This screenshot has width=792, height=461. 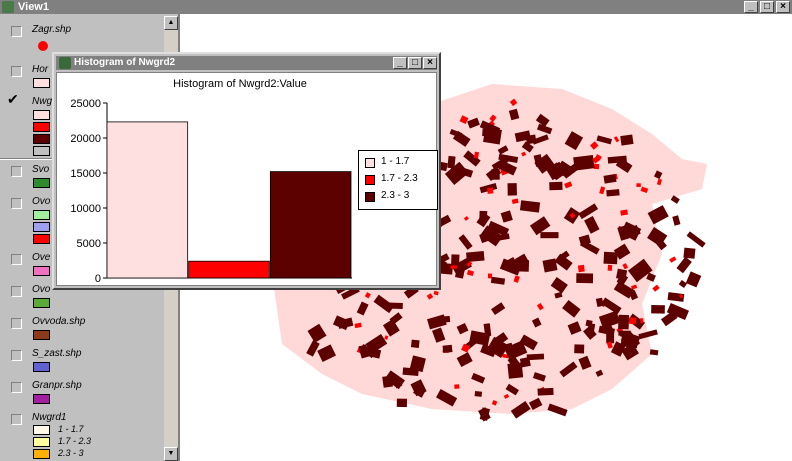 I want to click on layer-name-hor: Hor, so click(x=40, y=69).